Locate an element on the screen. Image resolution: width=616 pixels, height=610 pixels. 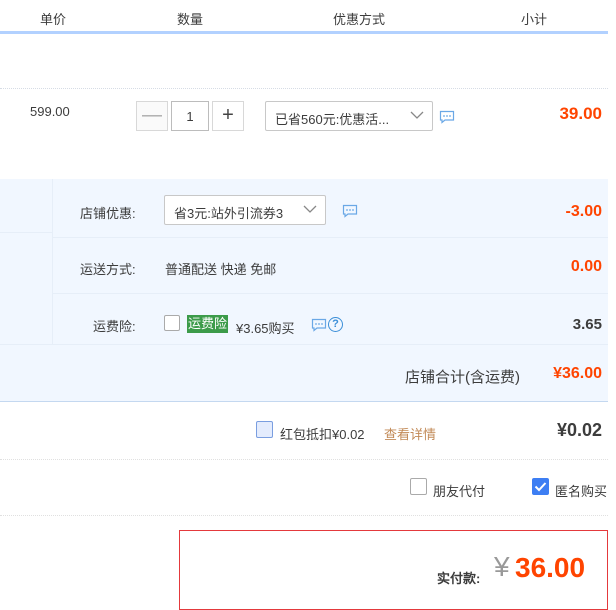
shipping-method-value: 普通配送 快递 免邮 is located at coordinates (221, 269).